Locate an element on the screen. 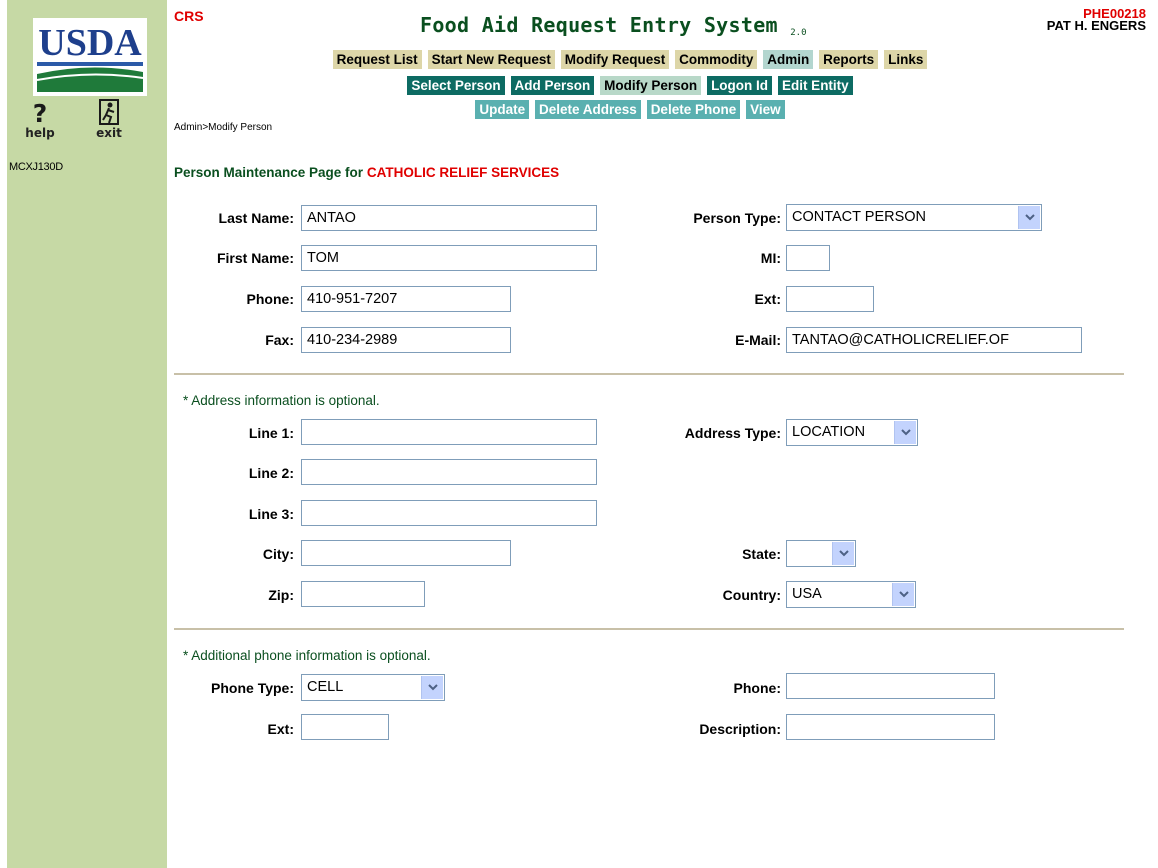 This screenshot has width=1158, height=868. country-select: USA is located at coordinates (851, 594).